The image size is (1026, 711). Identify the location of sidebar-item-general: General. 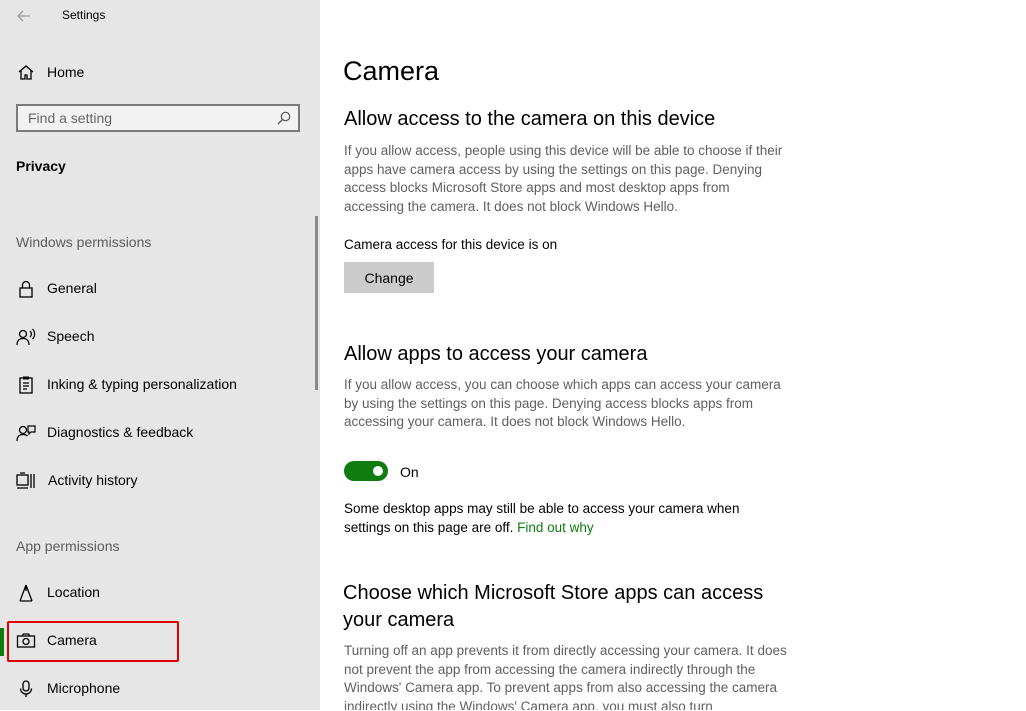
(159, 289).